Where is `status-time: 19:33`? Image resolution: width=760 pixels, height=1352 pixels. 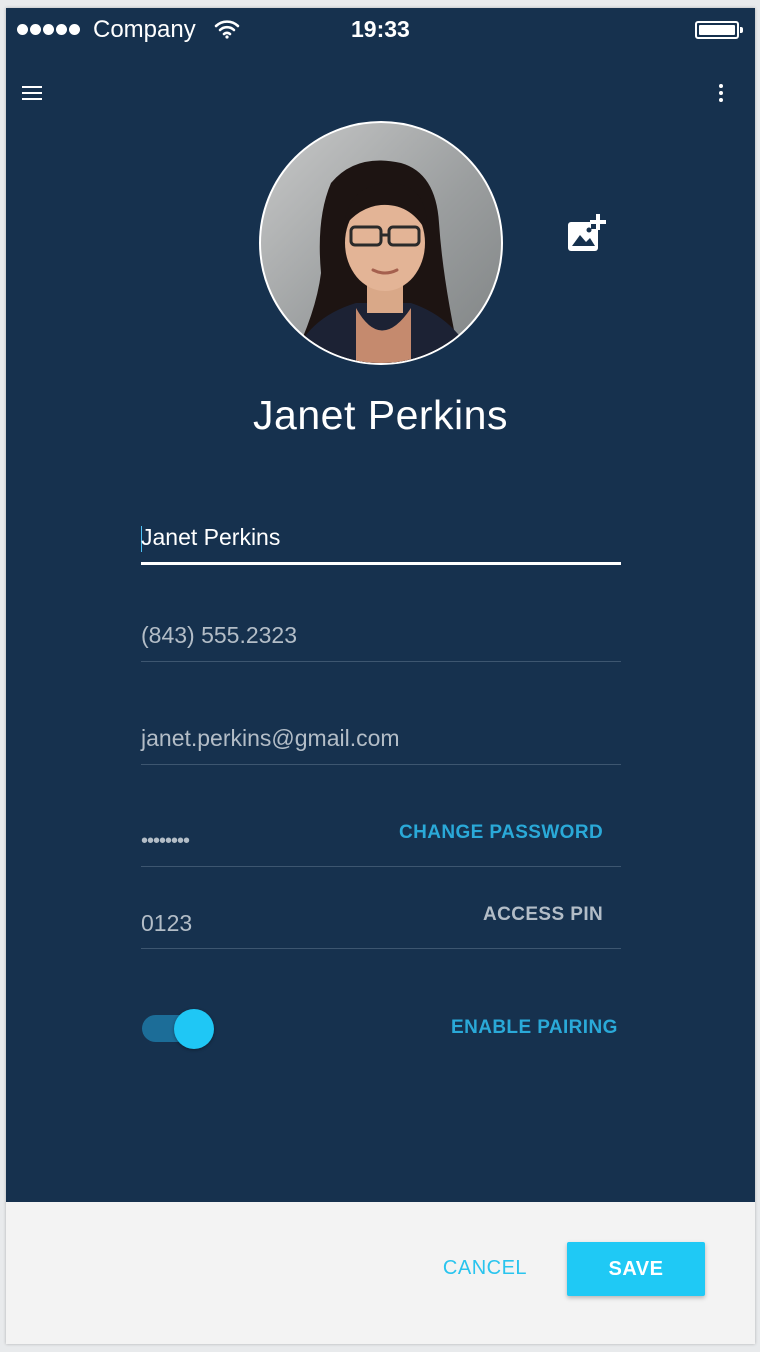
status-time: 19:33 is located at coordinates (380, 29).